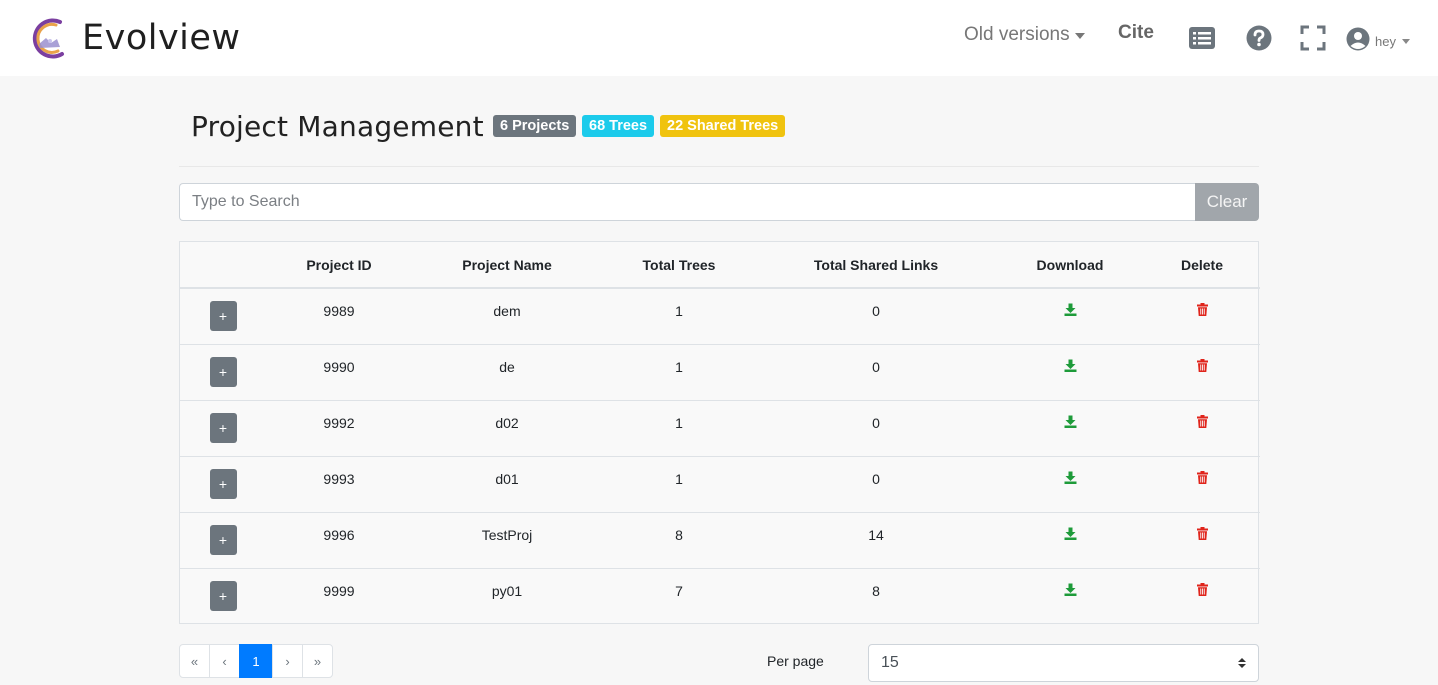 This screenshot has height=685, width=1438. What do you see at coordinates (339, 540) in the screenshot?
I see `project-id-cell: 9996` at bounding box center [339, 540].